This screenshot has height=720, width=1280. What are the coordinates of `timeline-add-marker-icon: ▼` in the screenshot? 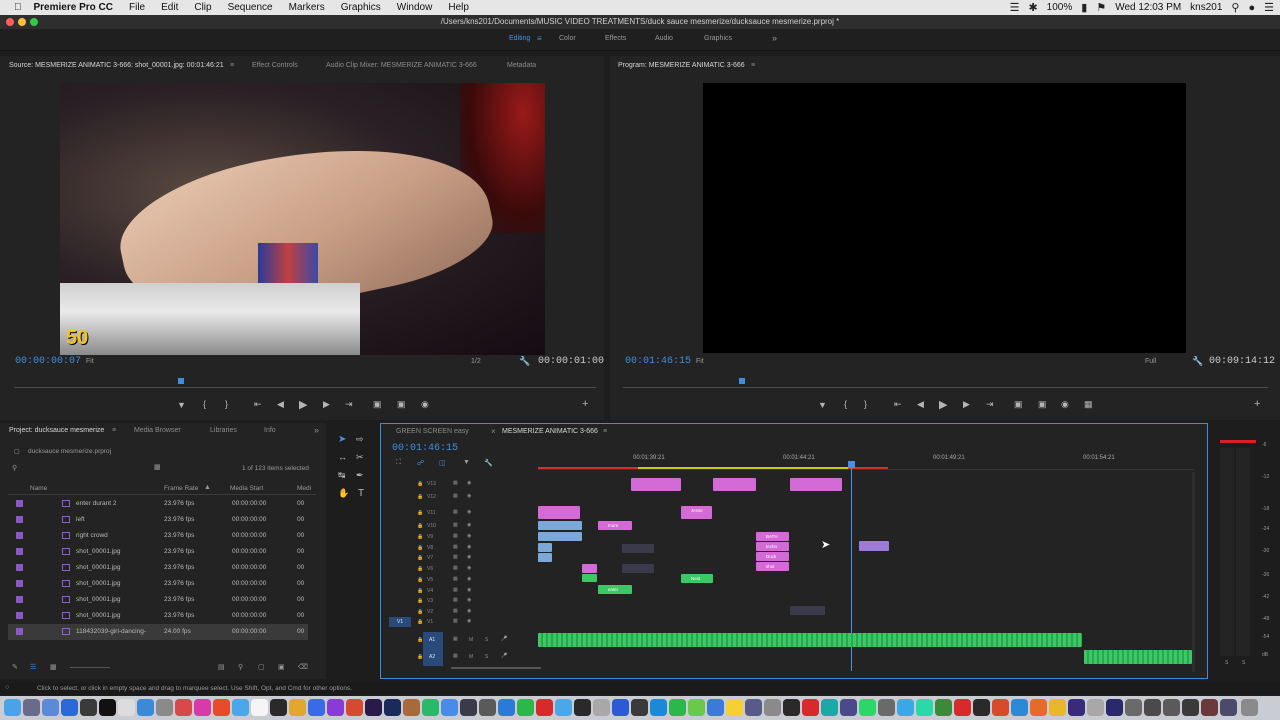 It's located at (466, 462).